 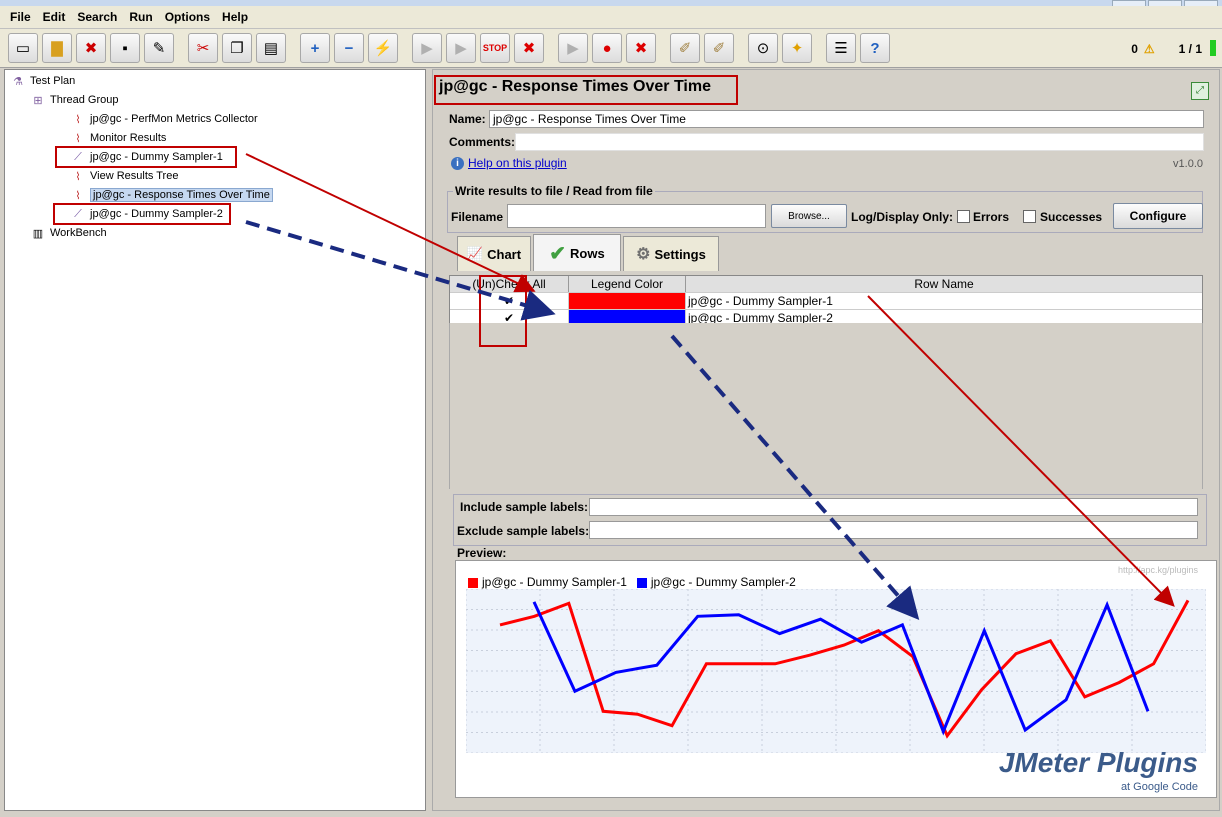 I want to click on filename-label: Filename, so click(x=477, y=217).